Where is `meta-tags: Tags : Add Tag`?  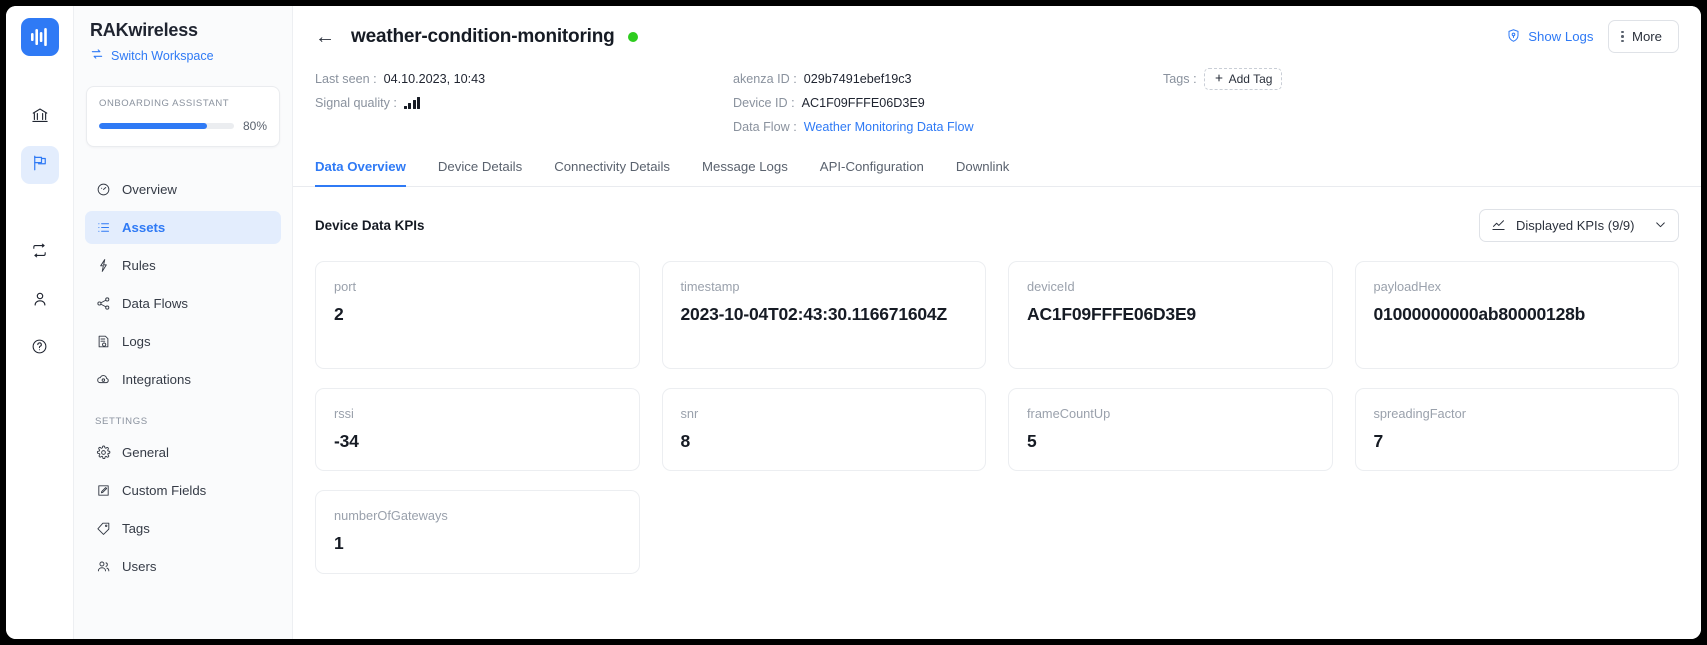 meta-tags: Tags : Add Tag is located at coordinates (1421, 79).